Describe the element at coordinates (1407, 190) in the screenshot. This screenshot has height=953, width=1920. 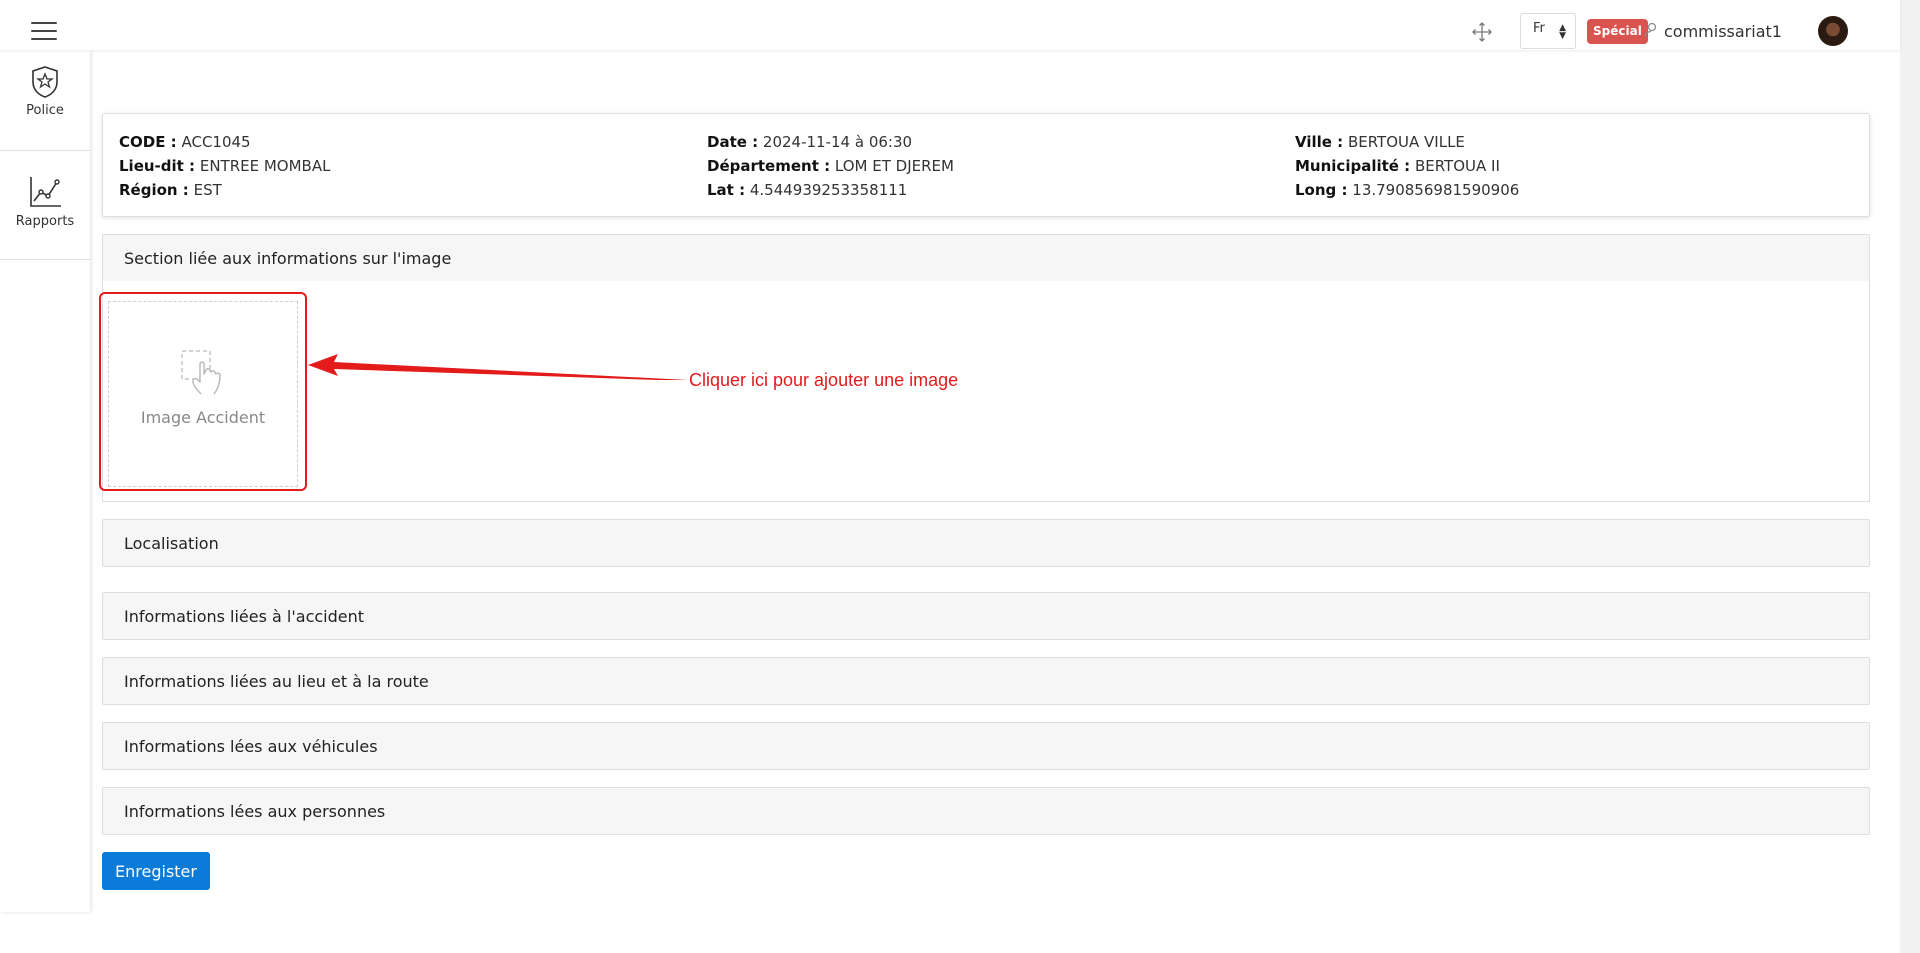
I see `info-row-long: Long : 13.790856981590906` at that location.